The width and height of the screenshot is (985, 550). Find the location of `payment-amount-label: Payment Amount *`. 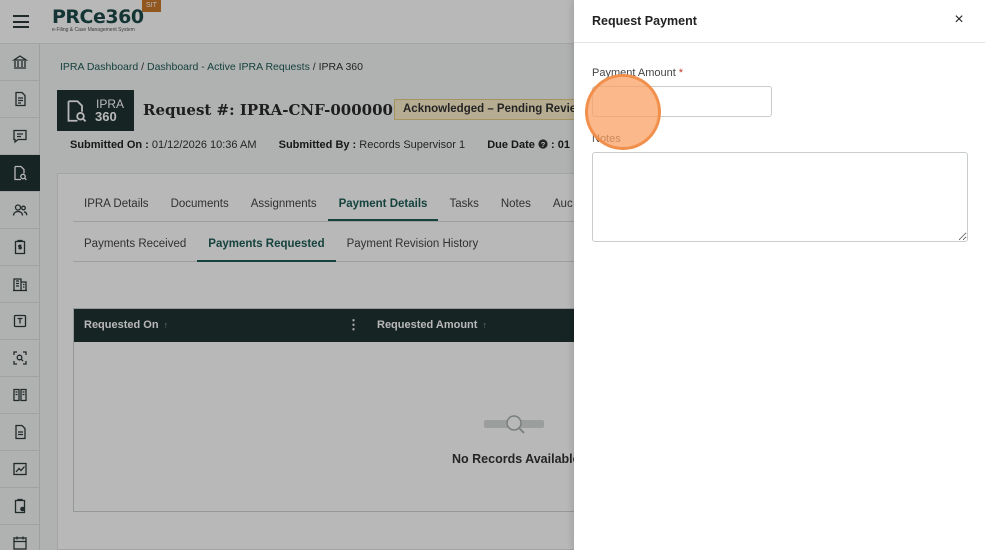

payment-amount-label: Payment Amount * is located at coordinates (637, 73).